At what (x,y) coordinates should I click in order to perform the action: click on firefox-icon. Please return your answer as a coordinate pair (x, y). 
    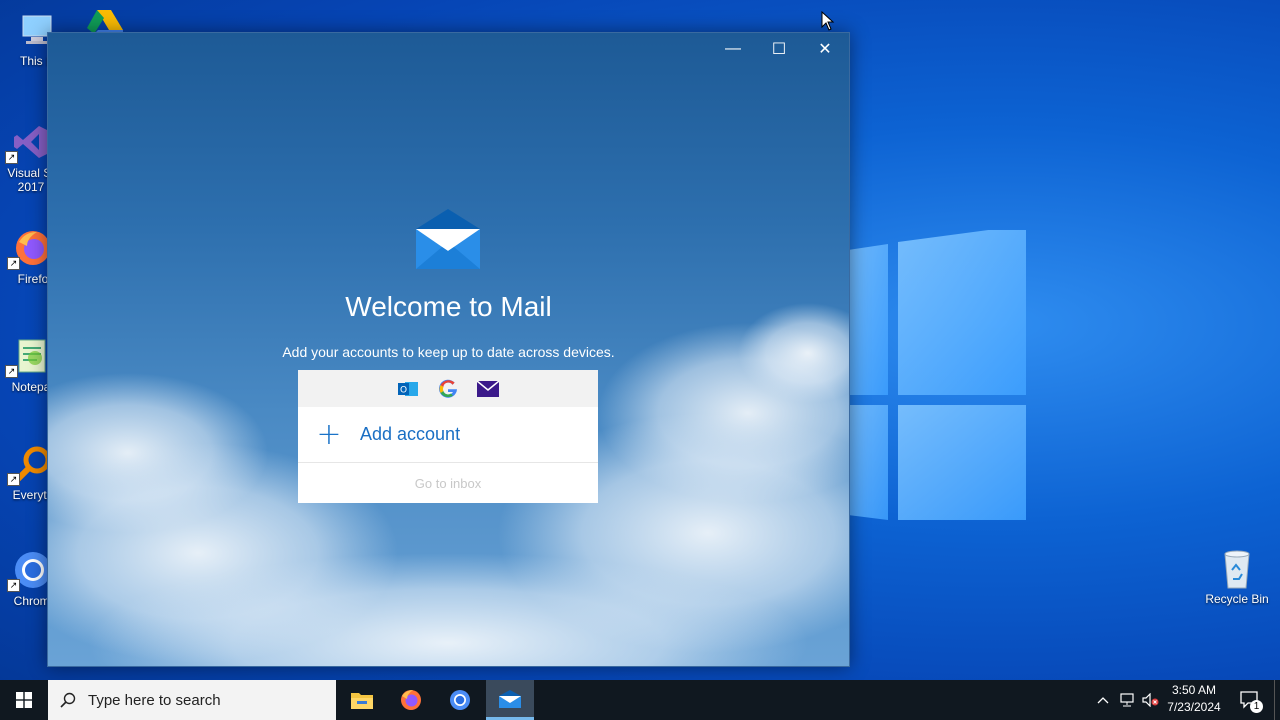
    Looking at the image, I should click on (411, 700).